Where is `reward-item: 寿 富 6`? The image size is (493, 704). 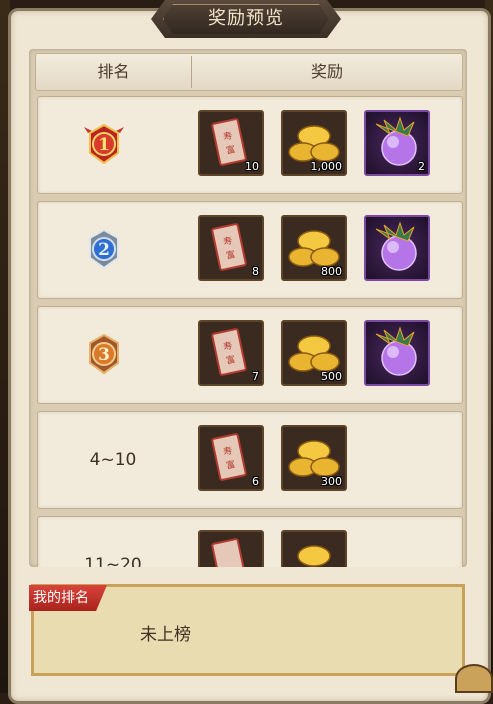
reward-item: 寿 富 6 is located at coordinates (231, 458).